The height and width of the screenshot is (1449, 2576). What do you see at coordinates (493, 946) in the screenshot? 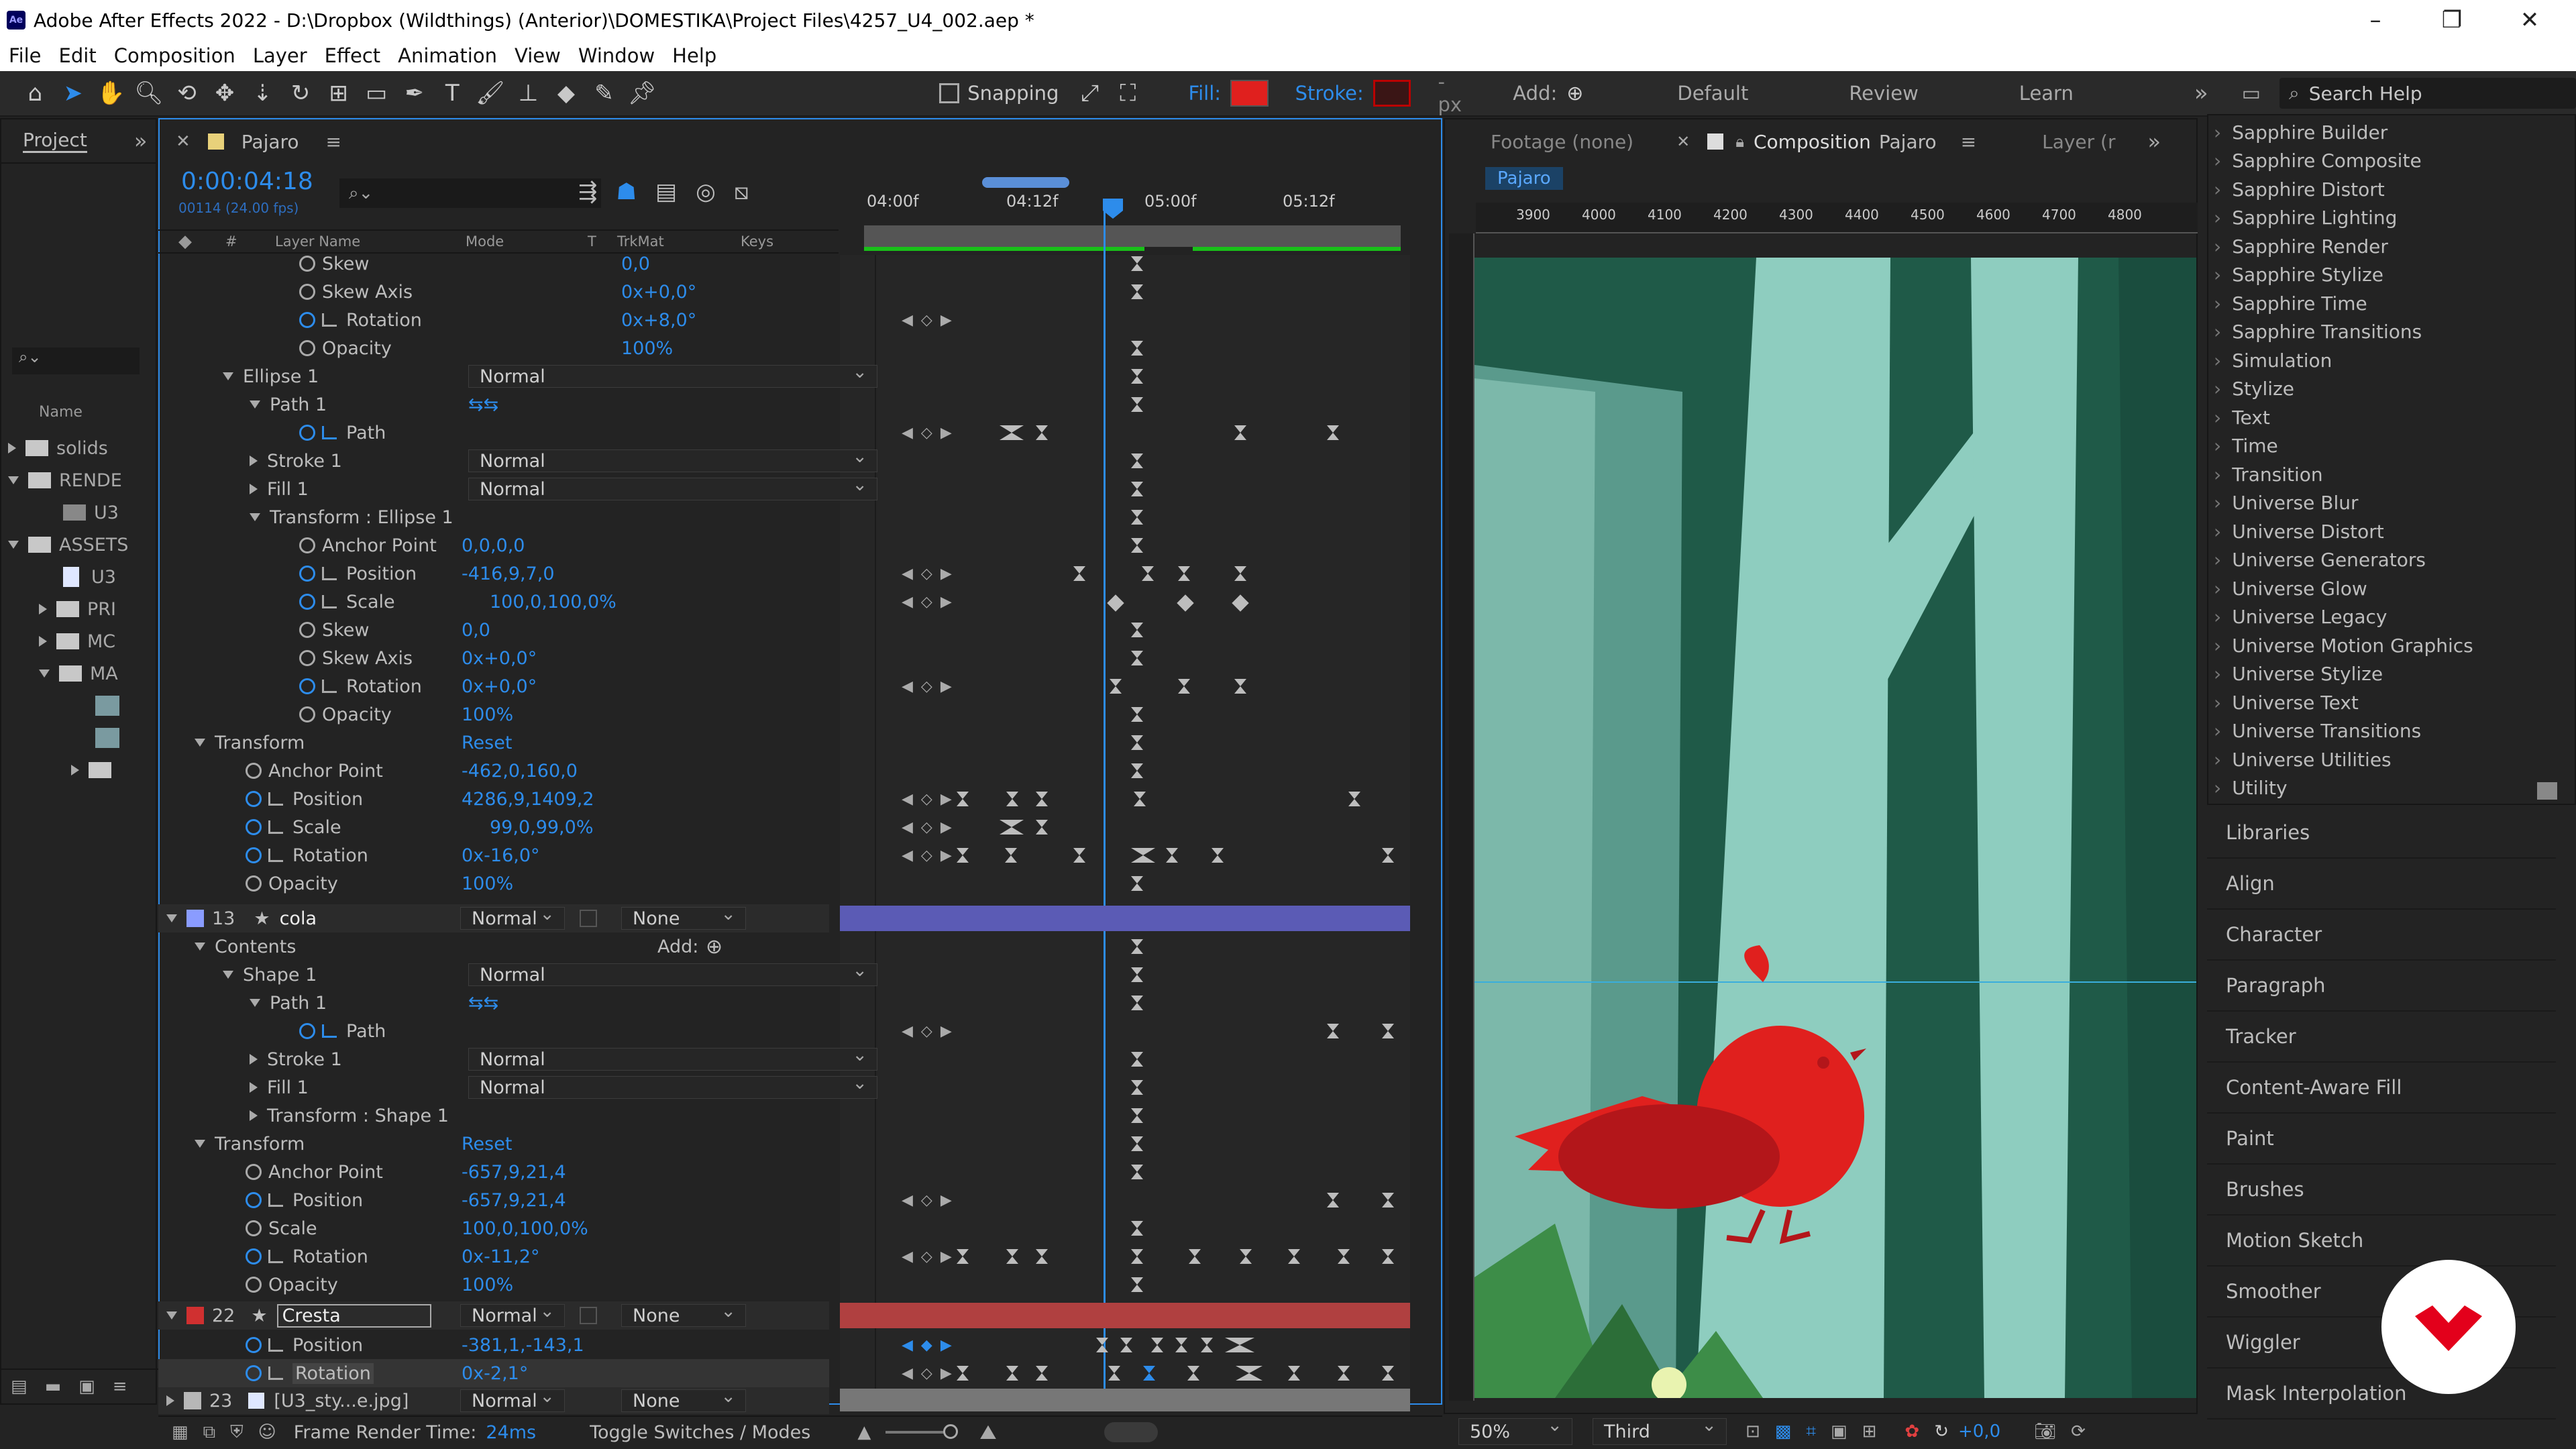
I see `group-row: Contents Add: ⊕` at bounding box center [493, 946].